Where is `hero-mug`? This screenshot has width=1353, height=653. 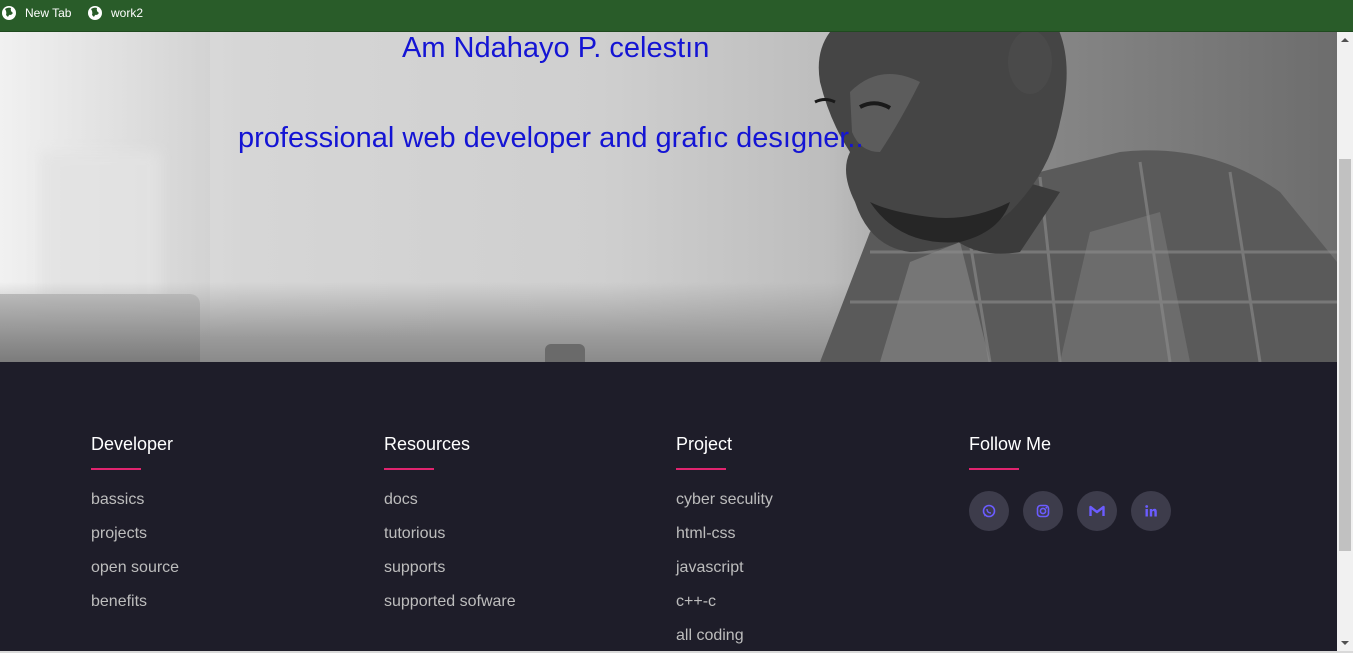
hero-mug is located at coordinates (565, 353).